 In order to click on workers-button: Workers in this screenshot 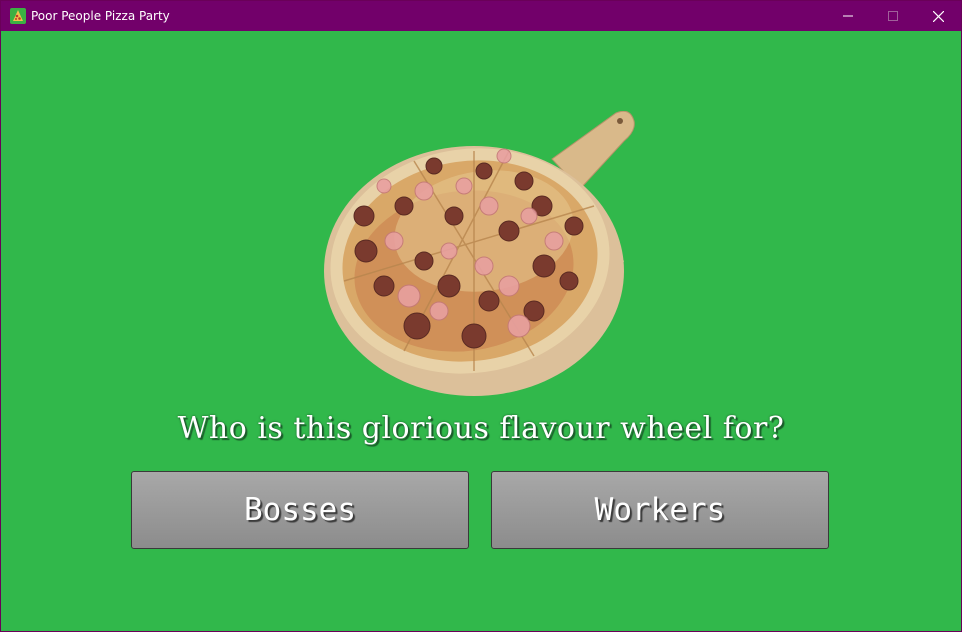, I will do `click(660, 510)`.